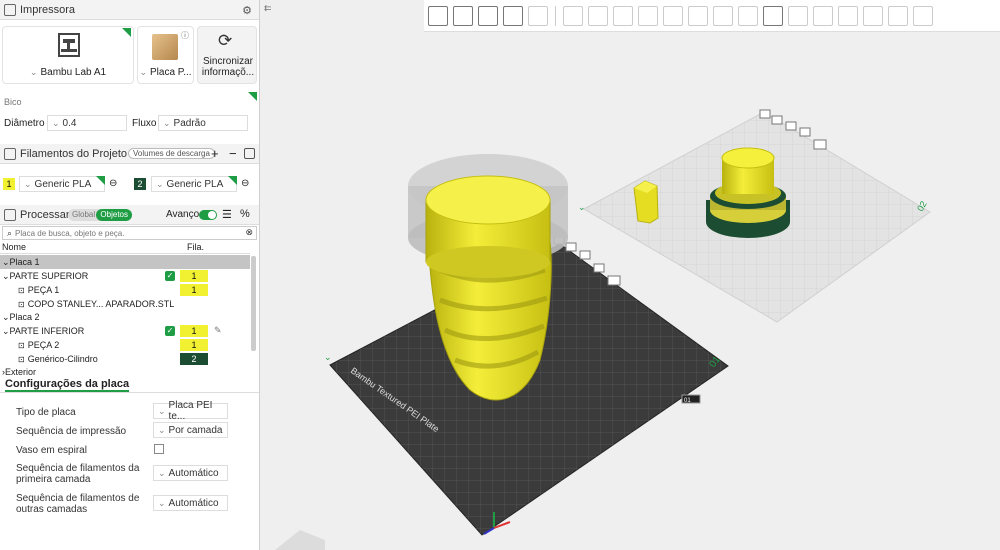 Image resolution: width=1000 pixels, height=550 pixels. Describe the element at coordinates (190, 473) in the screenshot. I see `first-layer-sequence-select: ⌄ Automático` at that location.